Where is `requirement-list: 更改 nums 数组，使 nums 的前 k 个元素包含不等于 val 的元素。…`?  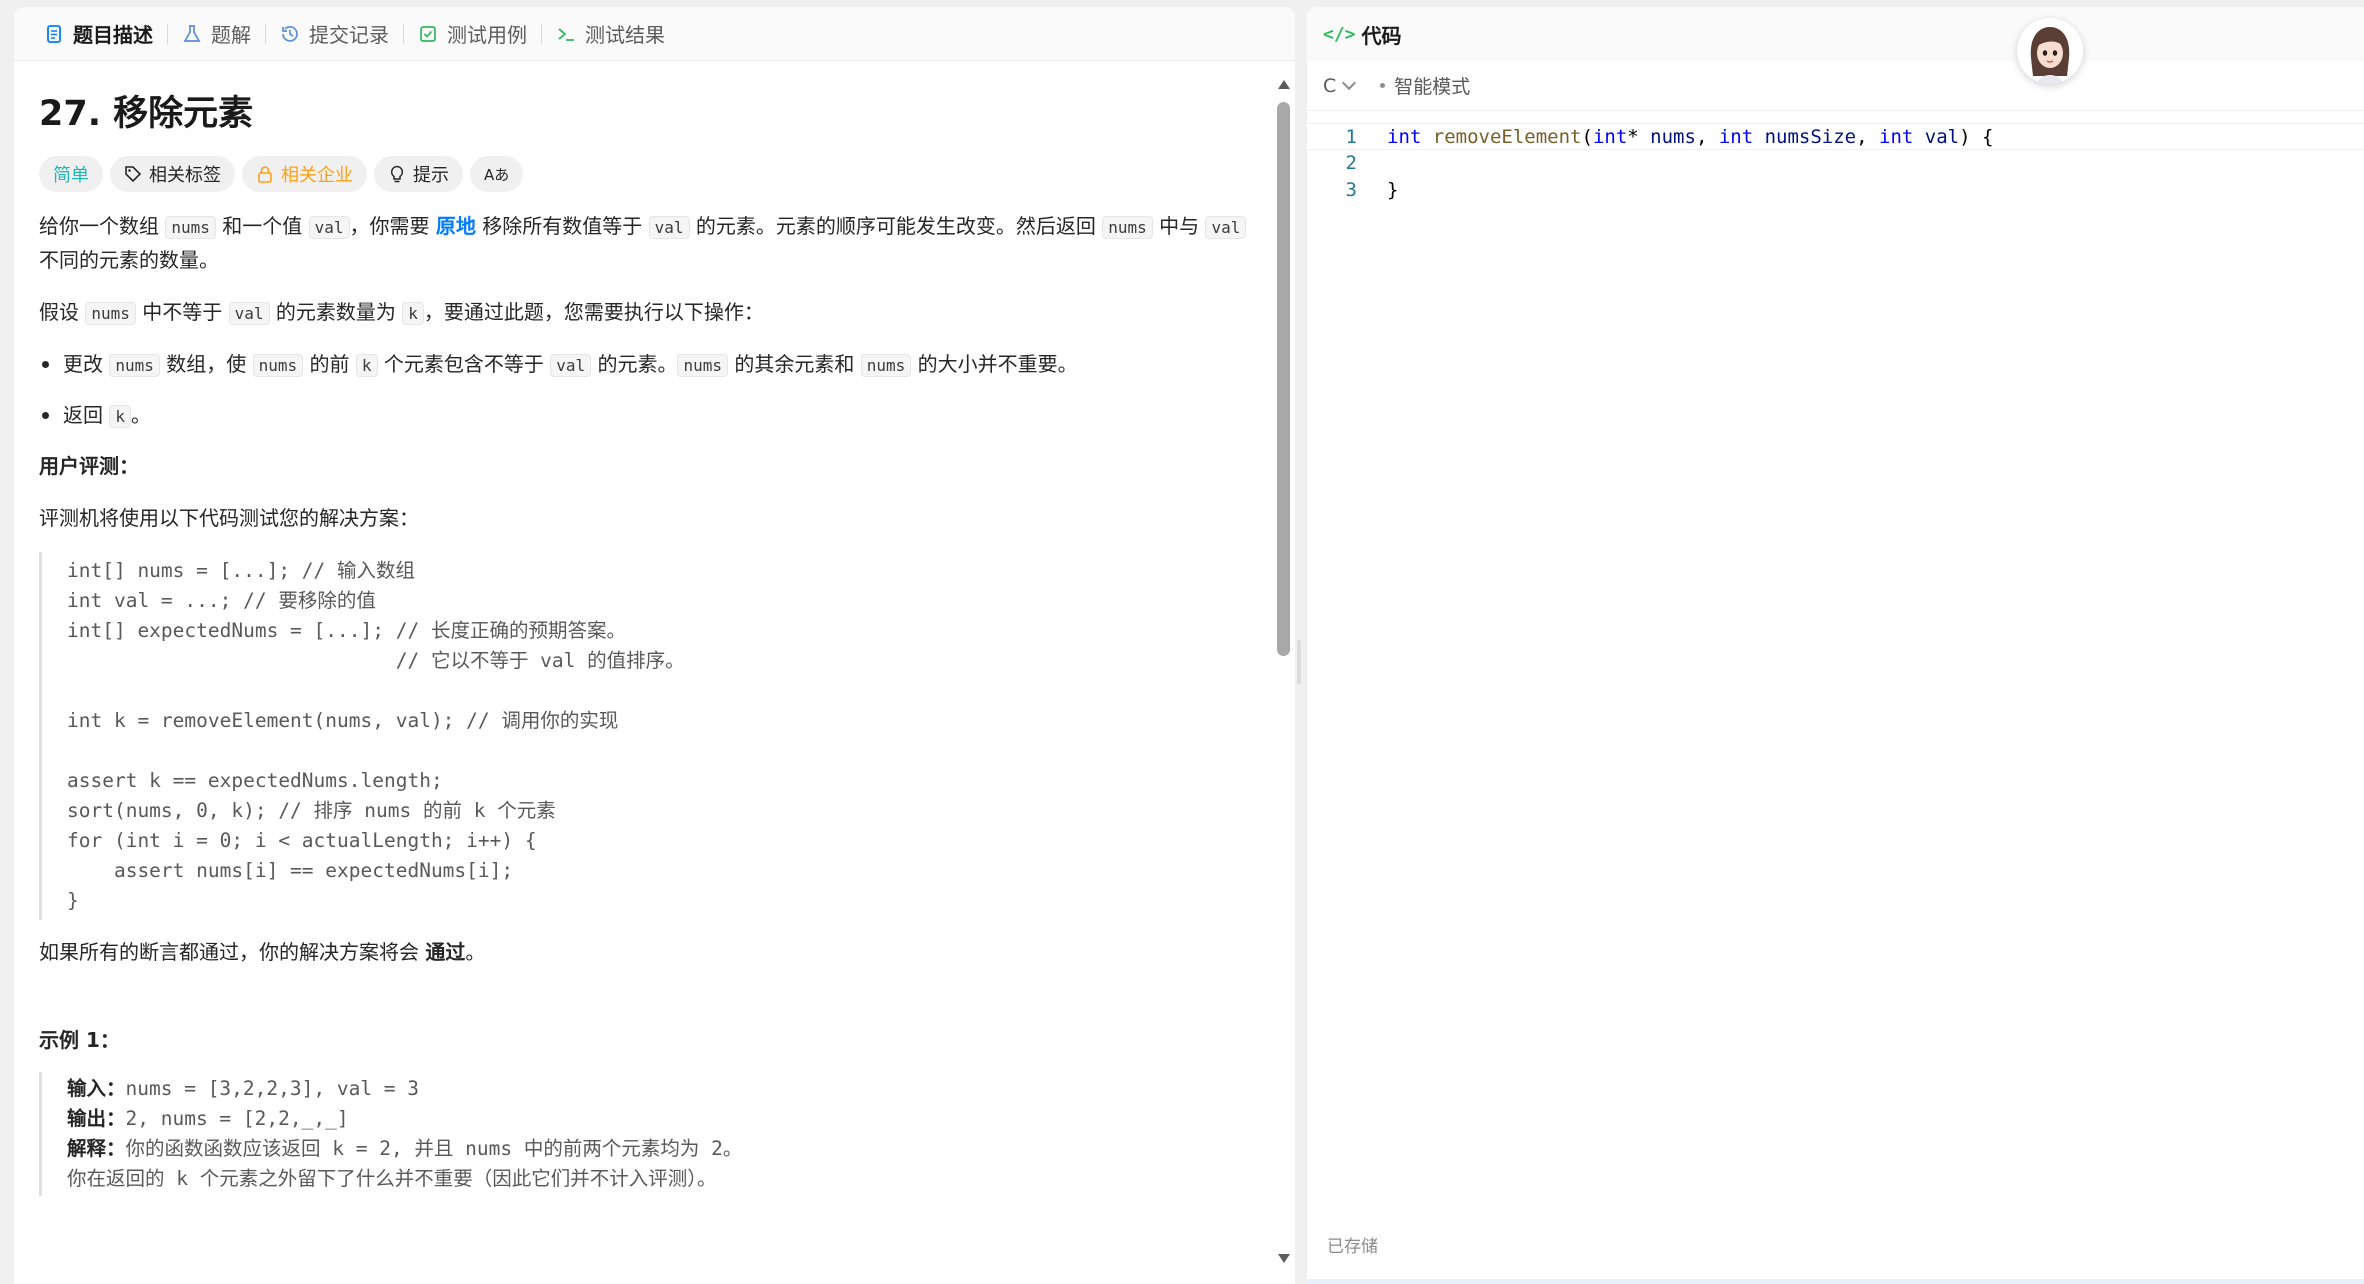
requirement-list: 更改 nums 数组，使 nums 的前 k 个元素包含不等于 val 的元素。… is located at coordinates (644, 390).